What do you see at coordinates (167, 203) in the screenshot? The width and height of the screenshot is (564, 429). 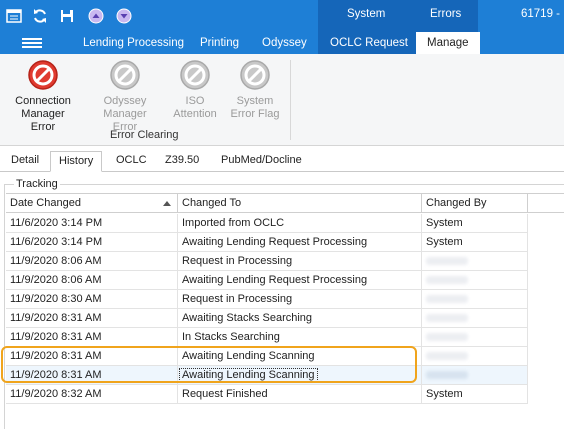 I see `sort-ascending-icon` at bounding box center [167, 203].